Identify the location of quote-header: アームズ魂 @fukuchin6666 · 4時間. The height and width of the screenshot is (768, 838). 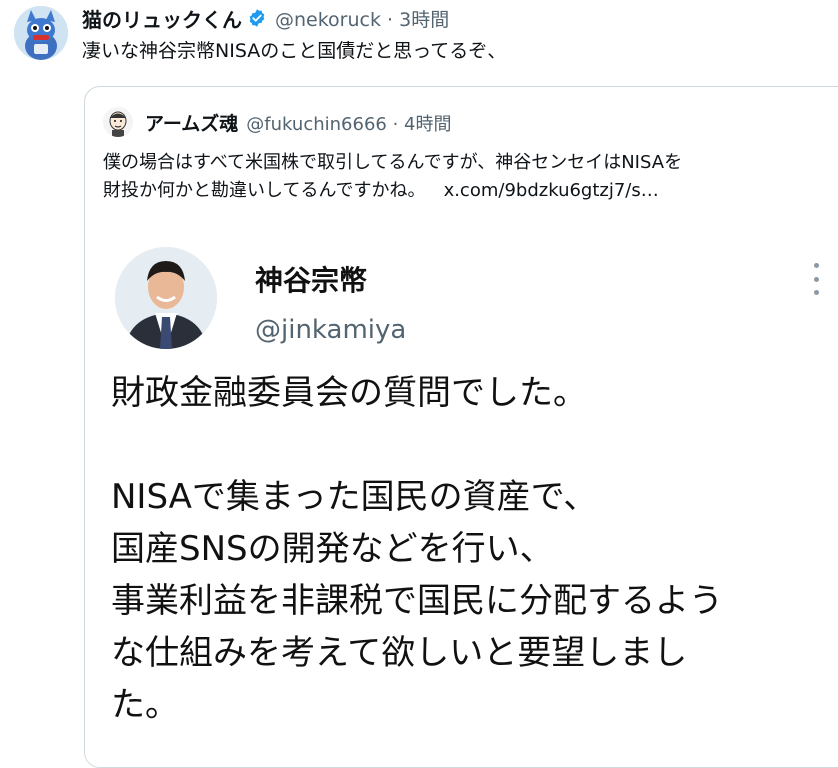
(298, 122).